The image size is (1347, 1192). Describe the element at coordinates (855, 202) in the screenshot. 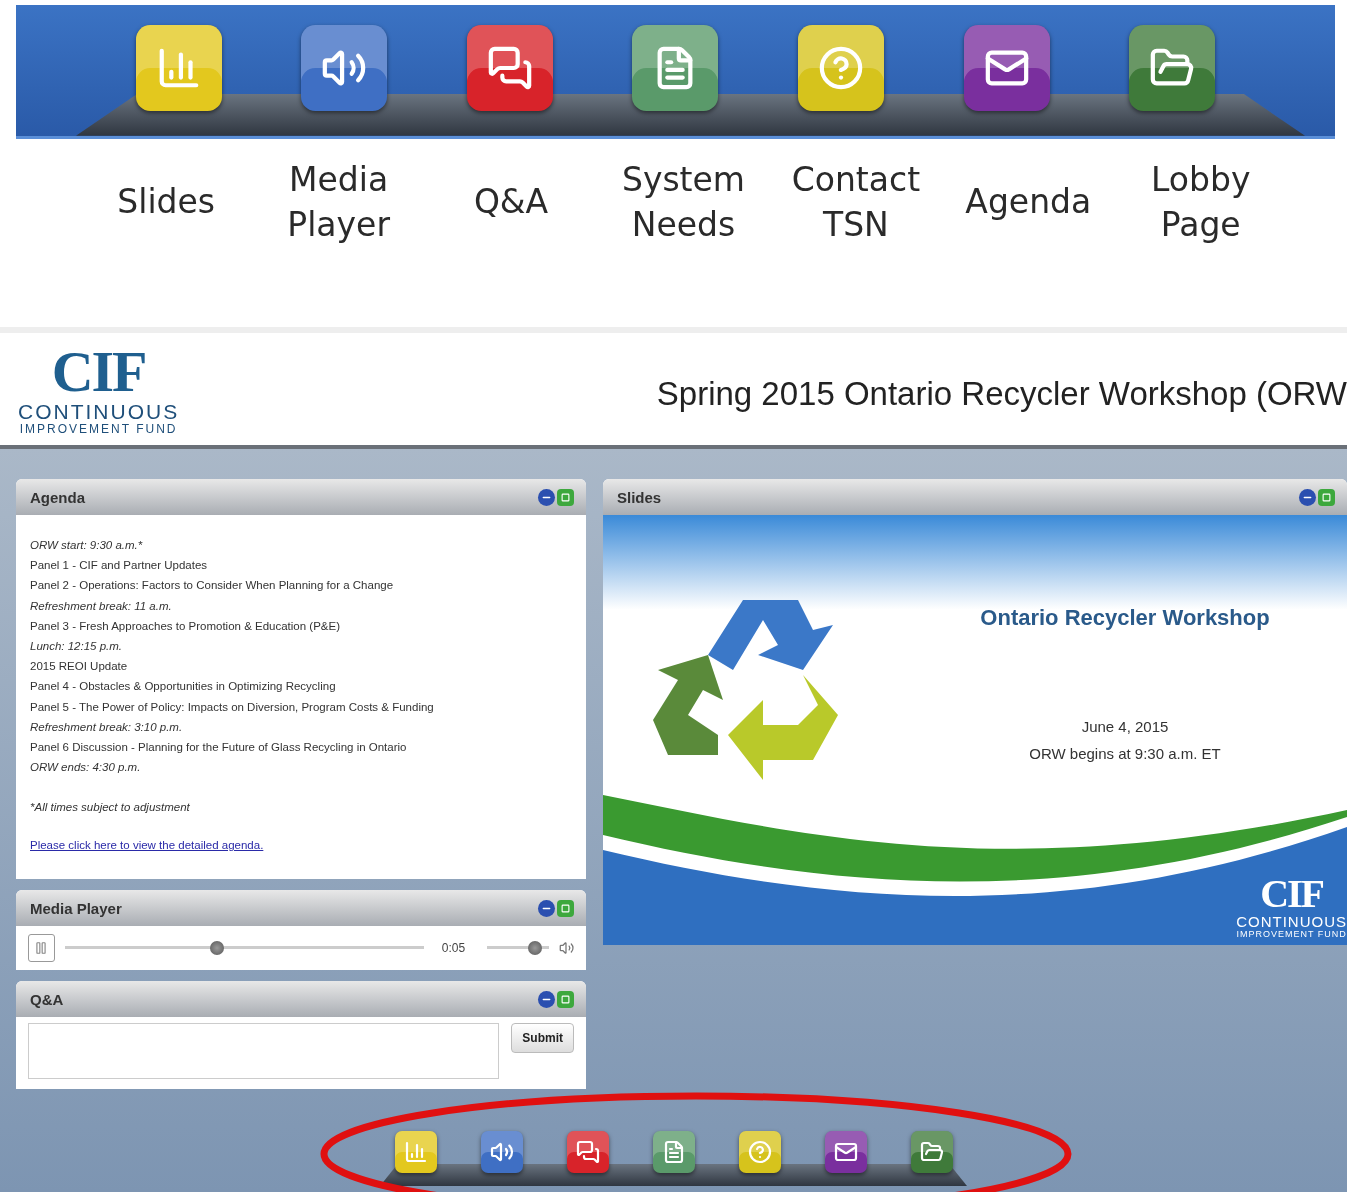

I see `feature-label: Contact TSN` at that location.